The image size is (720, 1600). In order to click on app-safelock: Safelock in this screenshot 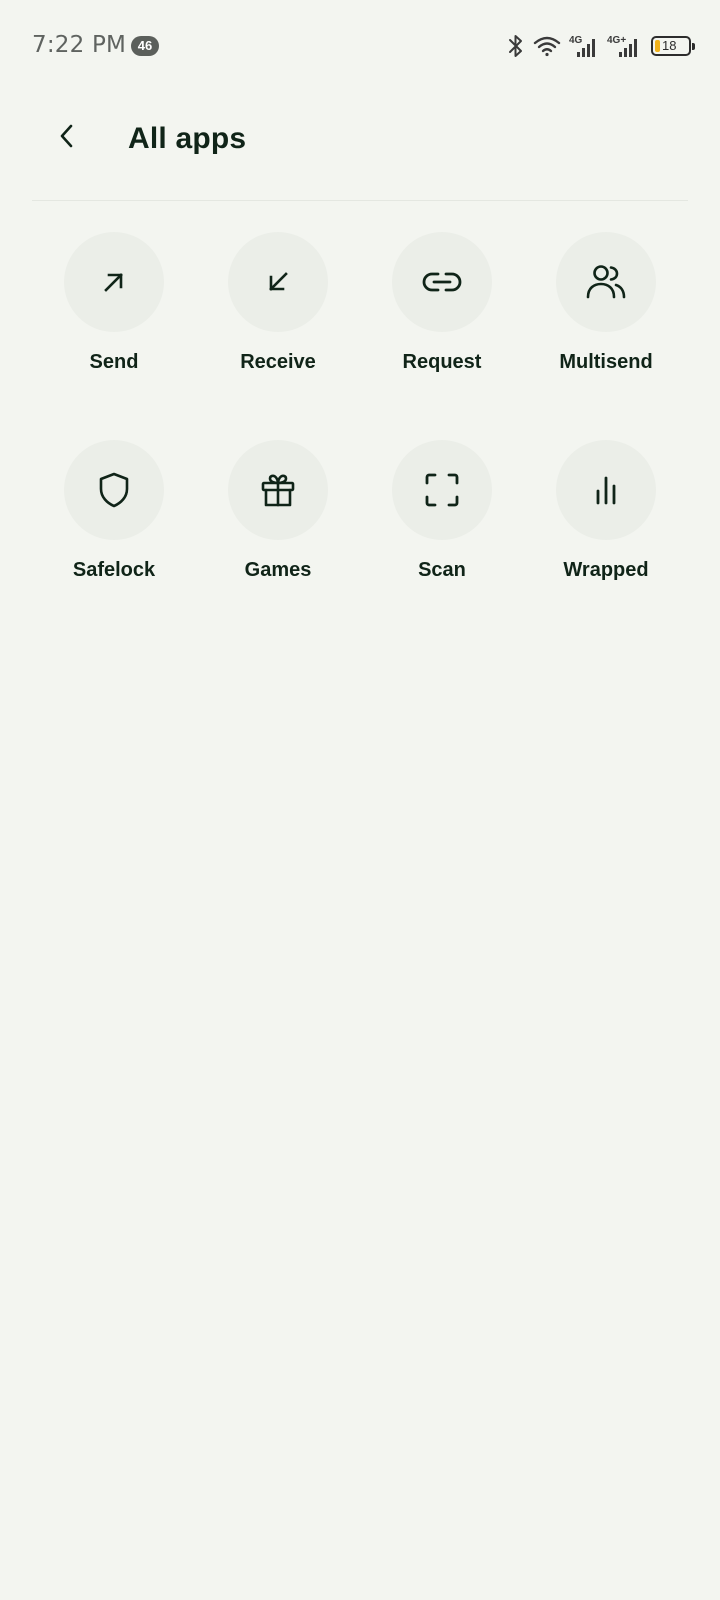, I will do `click(114, 511)`.